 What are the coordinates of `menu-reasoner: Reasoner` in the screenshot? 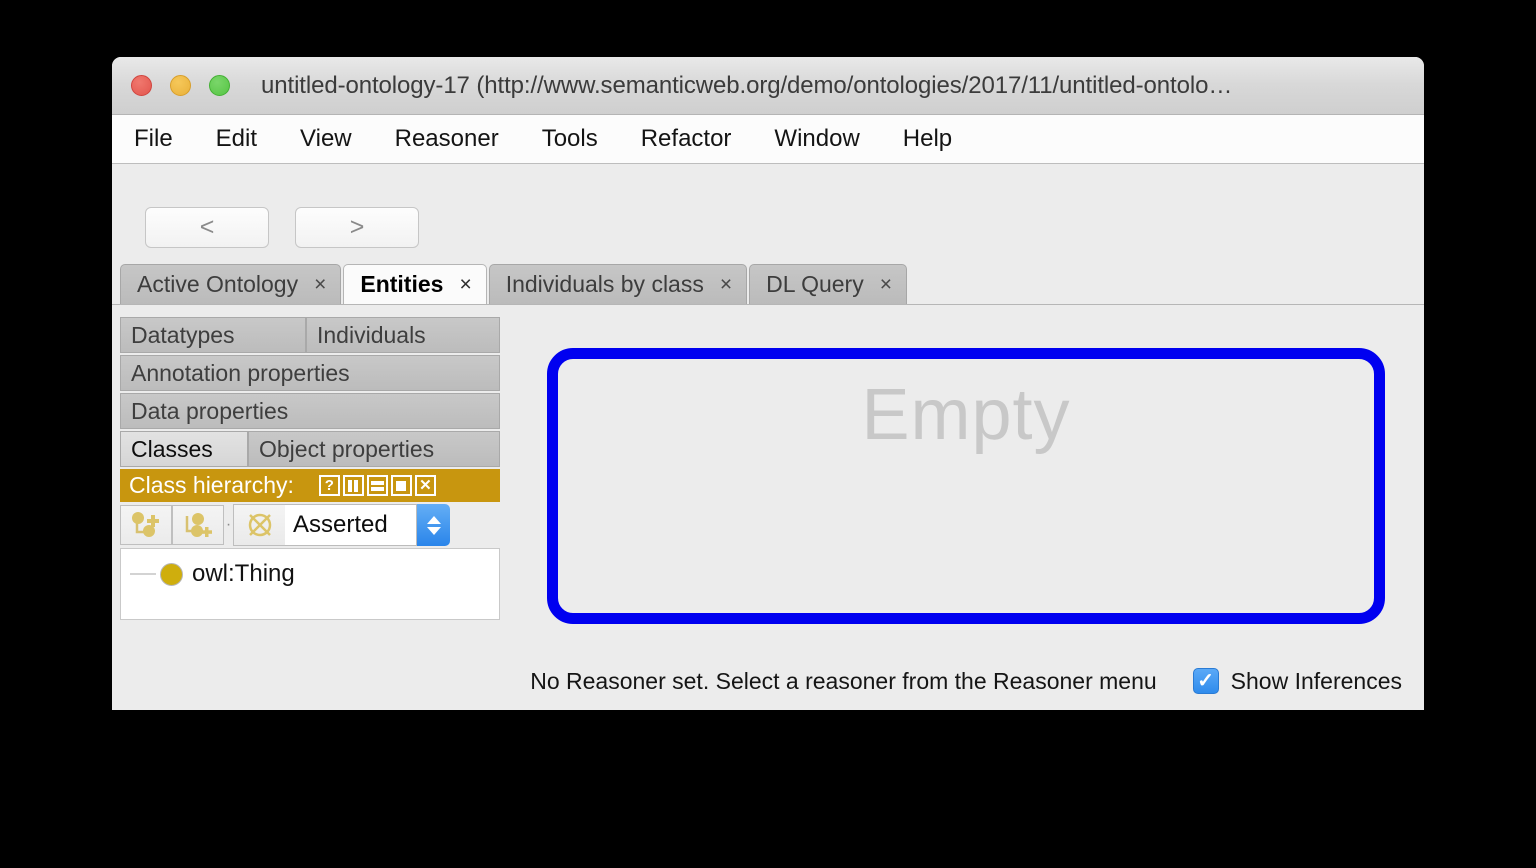 It's located at (447, 139).